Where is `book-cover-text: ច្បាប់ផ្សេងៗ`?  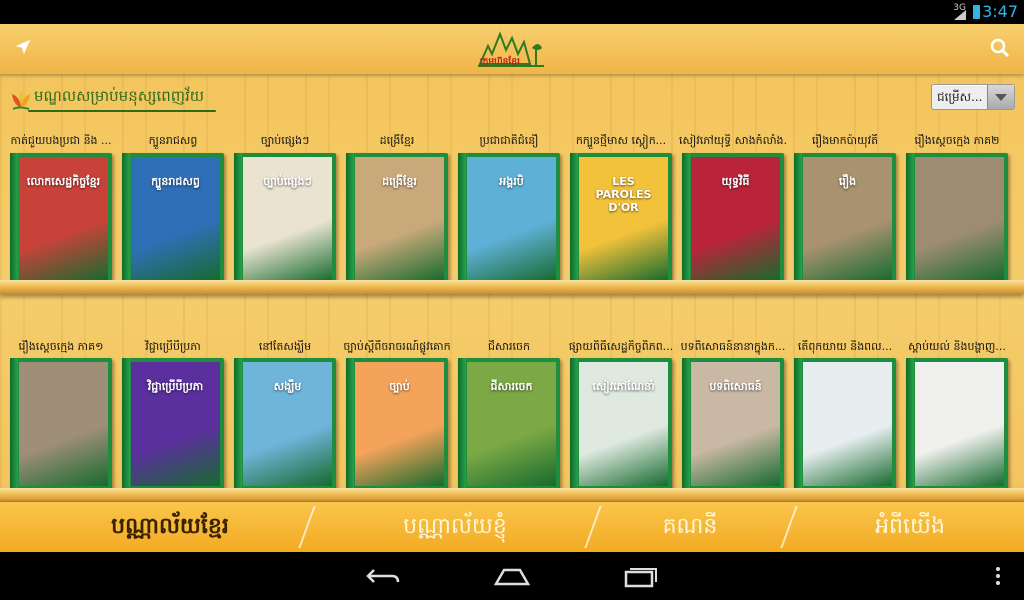
book-cover-text: ច្បាប់ផ្សេងៗ is located at coordinates (287, 181).